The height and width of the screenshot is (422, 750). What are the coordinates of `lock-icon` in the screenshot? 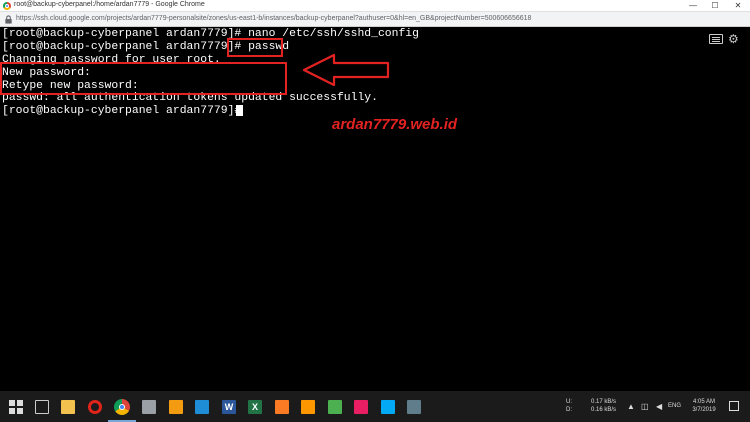 It's located at (8, 19).